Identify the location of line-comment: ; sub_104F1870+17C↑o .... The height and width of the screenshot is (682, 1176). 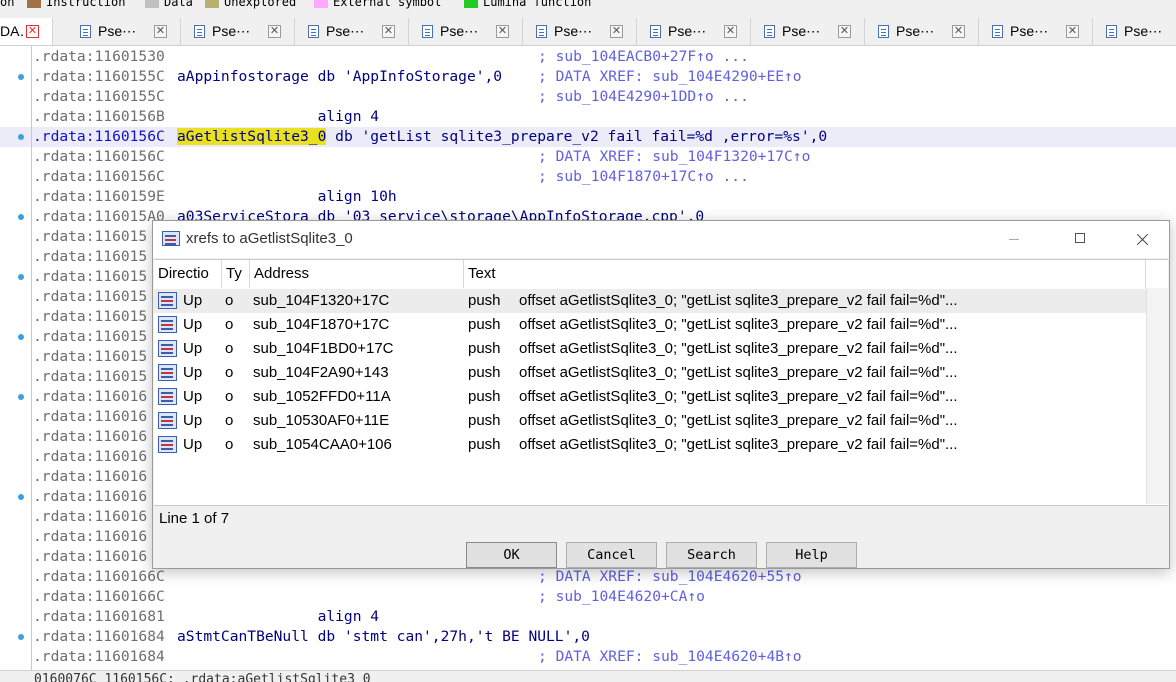
(643, 177).